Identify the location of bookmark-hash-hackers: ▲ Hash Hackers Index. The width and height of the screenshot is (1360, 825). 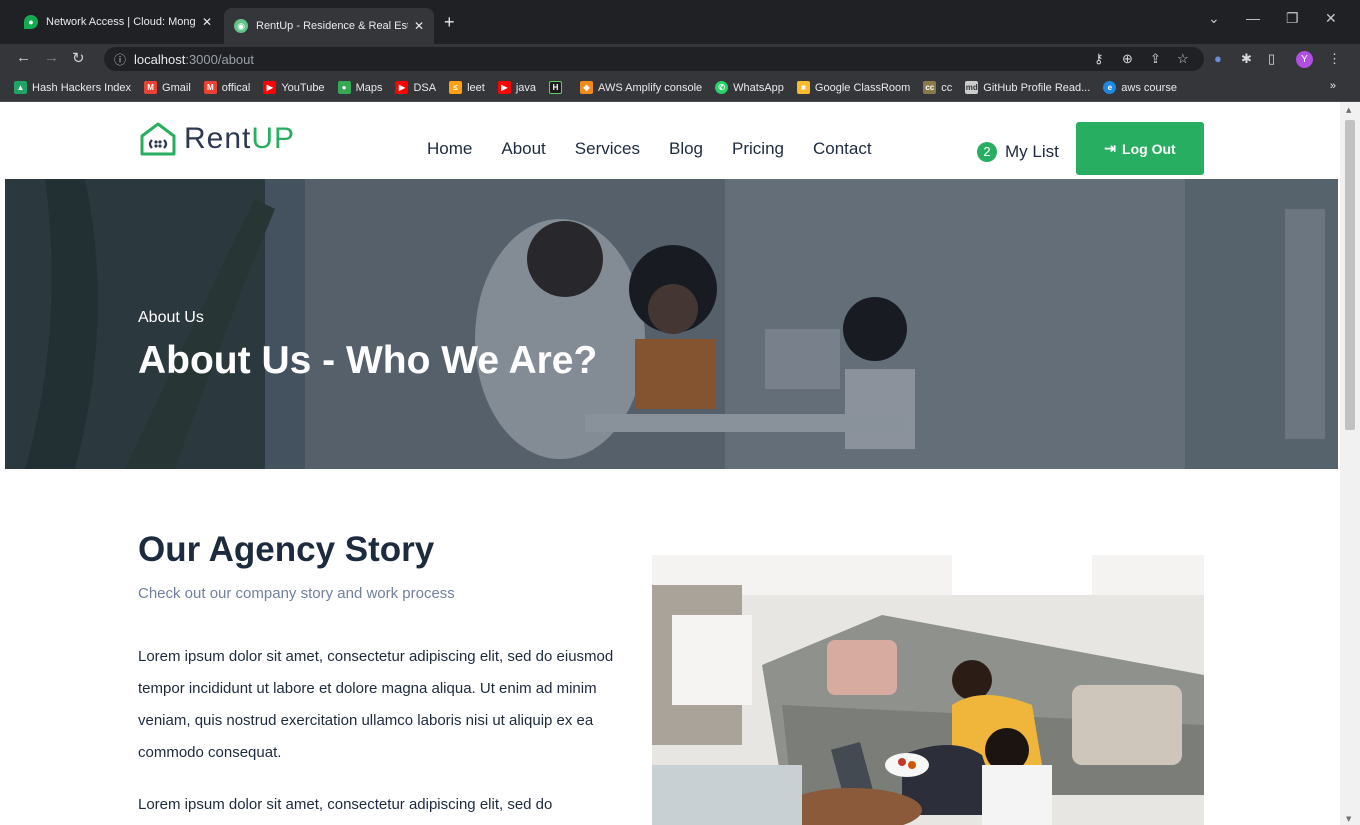
(72, 87).